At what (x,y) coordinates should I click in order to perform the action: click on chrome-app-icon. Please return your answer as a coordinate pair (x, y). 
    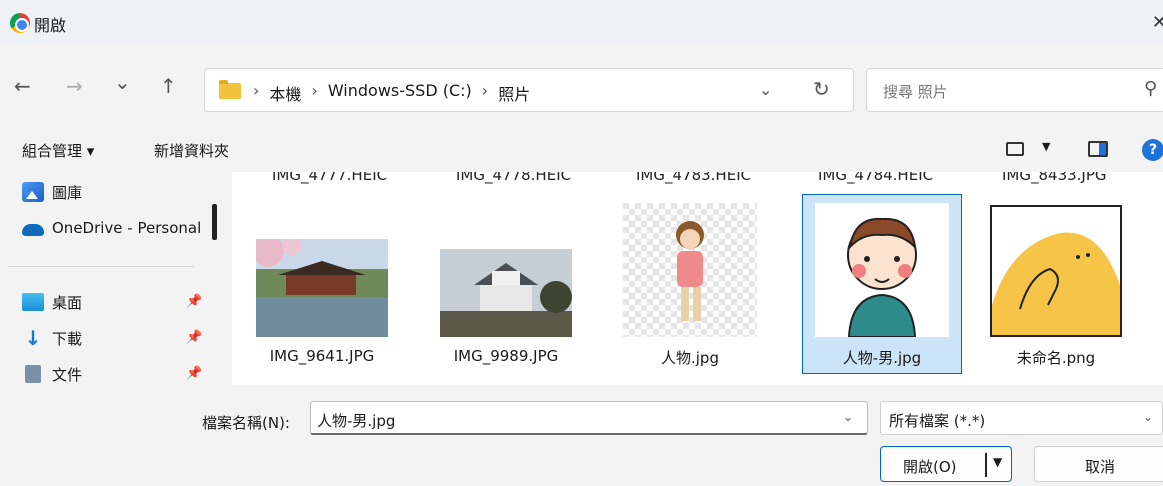
    Looking at the image, I should click on (20, 23).